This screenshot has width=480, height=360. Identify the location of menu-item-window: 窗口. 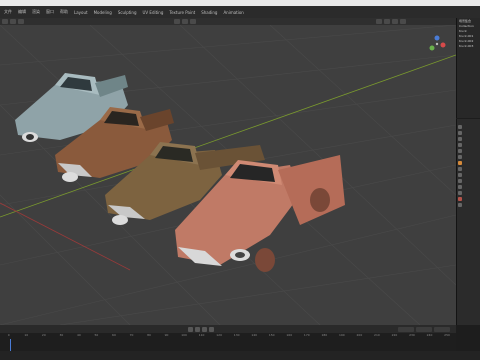
(50, 12).